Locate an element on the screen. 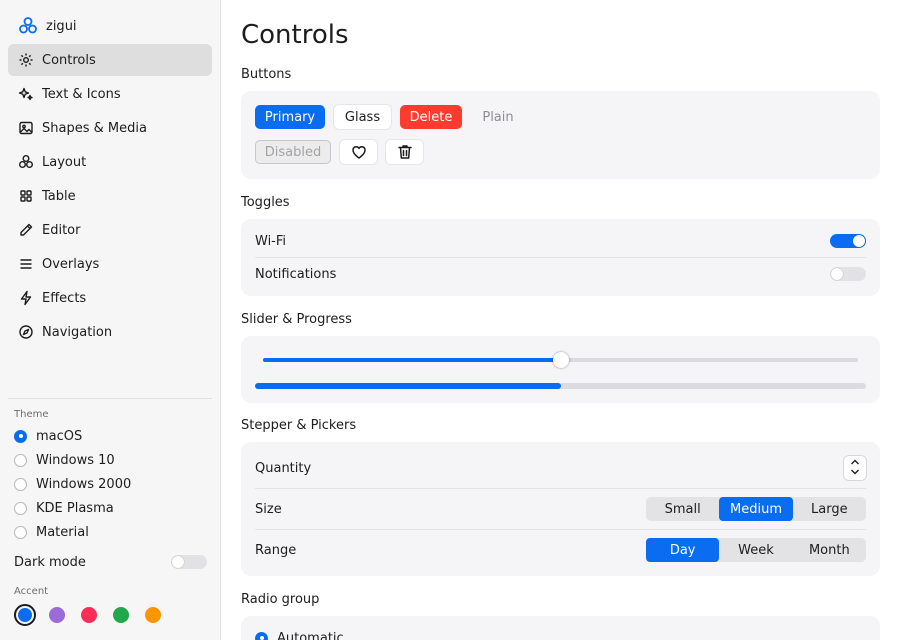 This screenshot has height=640, width=900. toggle-row-notifications: Notifications is located at coordinates (560, 274).